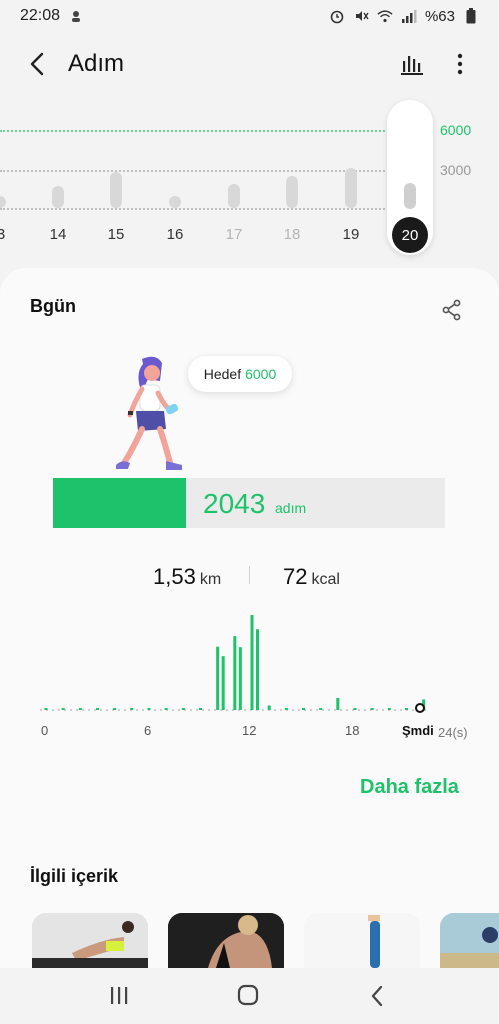  Describe the element at coordinates (40, 15) in the screenshot. I see `status-time: 22:08` at that location.